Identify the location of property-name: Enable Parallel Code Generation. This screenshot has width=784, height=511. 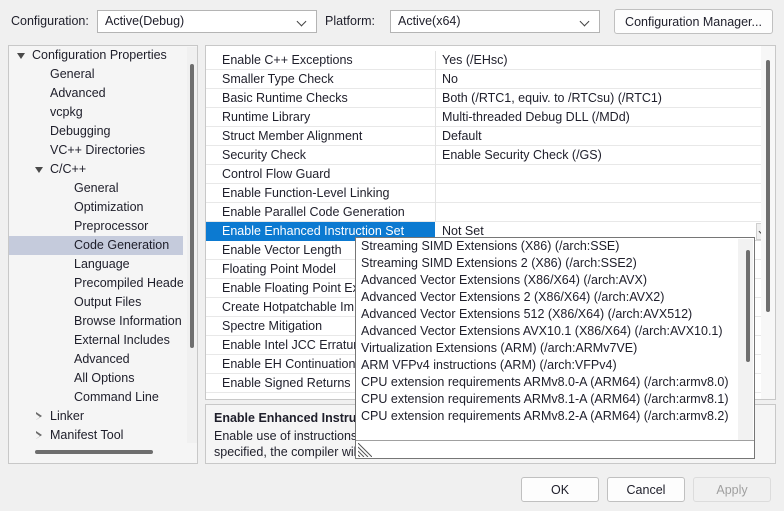
(313, 212).